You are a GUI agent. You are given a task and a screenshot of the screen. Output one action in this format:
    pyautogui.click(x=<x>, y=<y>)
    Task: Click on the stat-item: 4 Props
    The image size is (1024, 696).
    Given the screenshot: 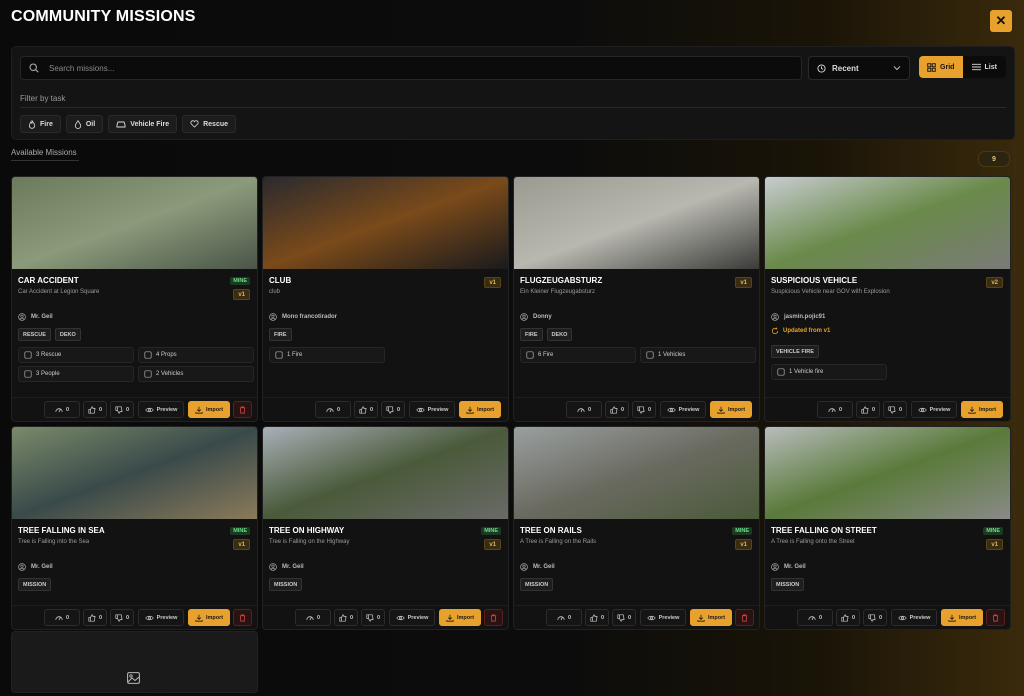 What is the action you would take?
    pyautogui.click(x=196, y=355)
    